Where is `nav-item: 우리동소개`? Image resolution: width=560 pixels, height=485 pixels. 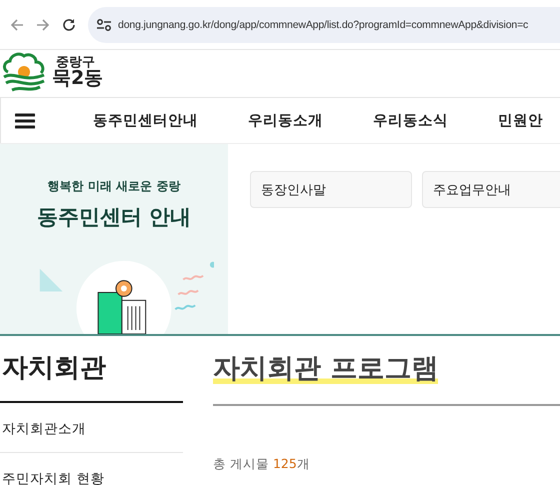 nav-item: 우리동소개 is located at coordinates (285, 120).